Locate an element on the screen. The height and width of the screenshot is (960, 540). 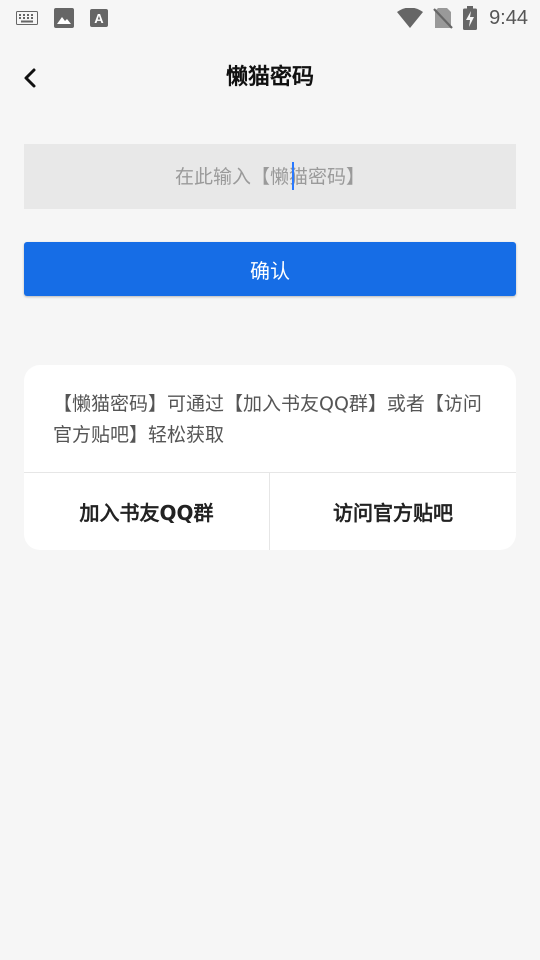
app-header: 懒猫密码 is located at coordinates (270, 78).